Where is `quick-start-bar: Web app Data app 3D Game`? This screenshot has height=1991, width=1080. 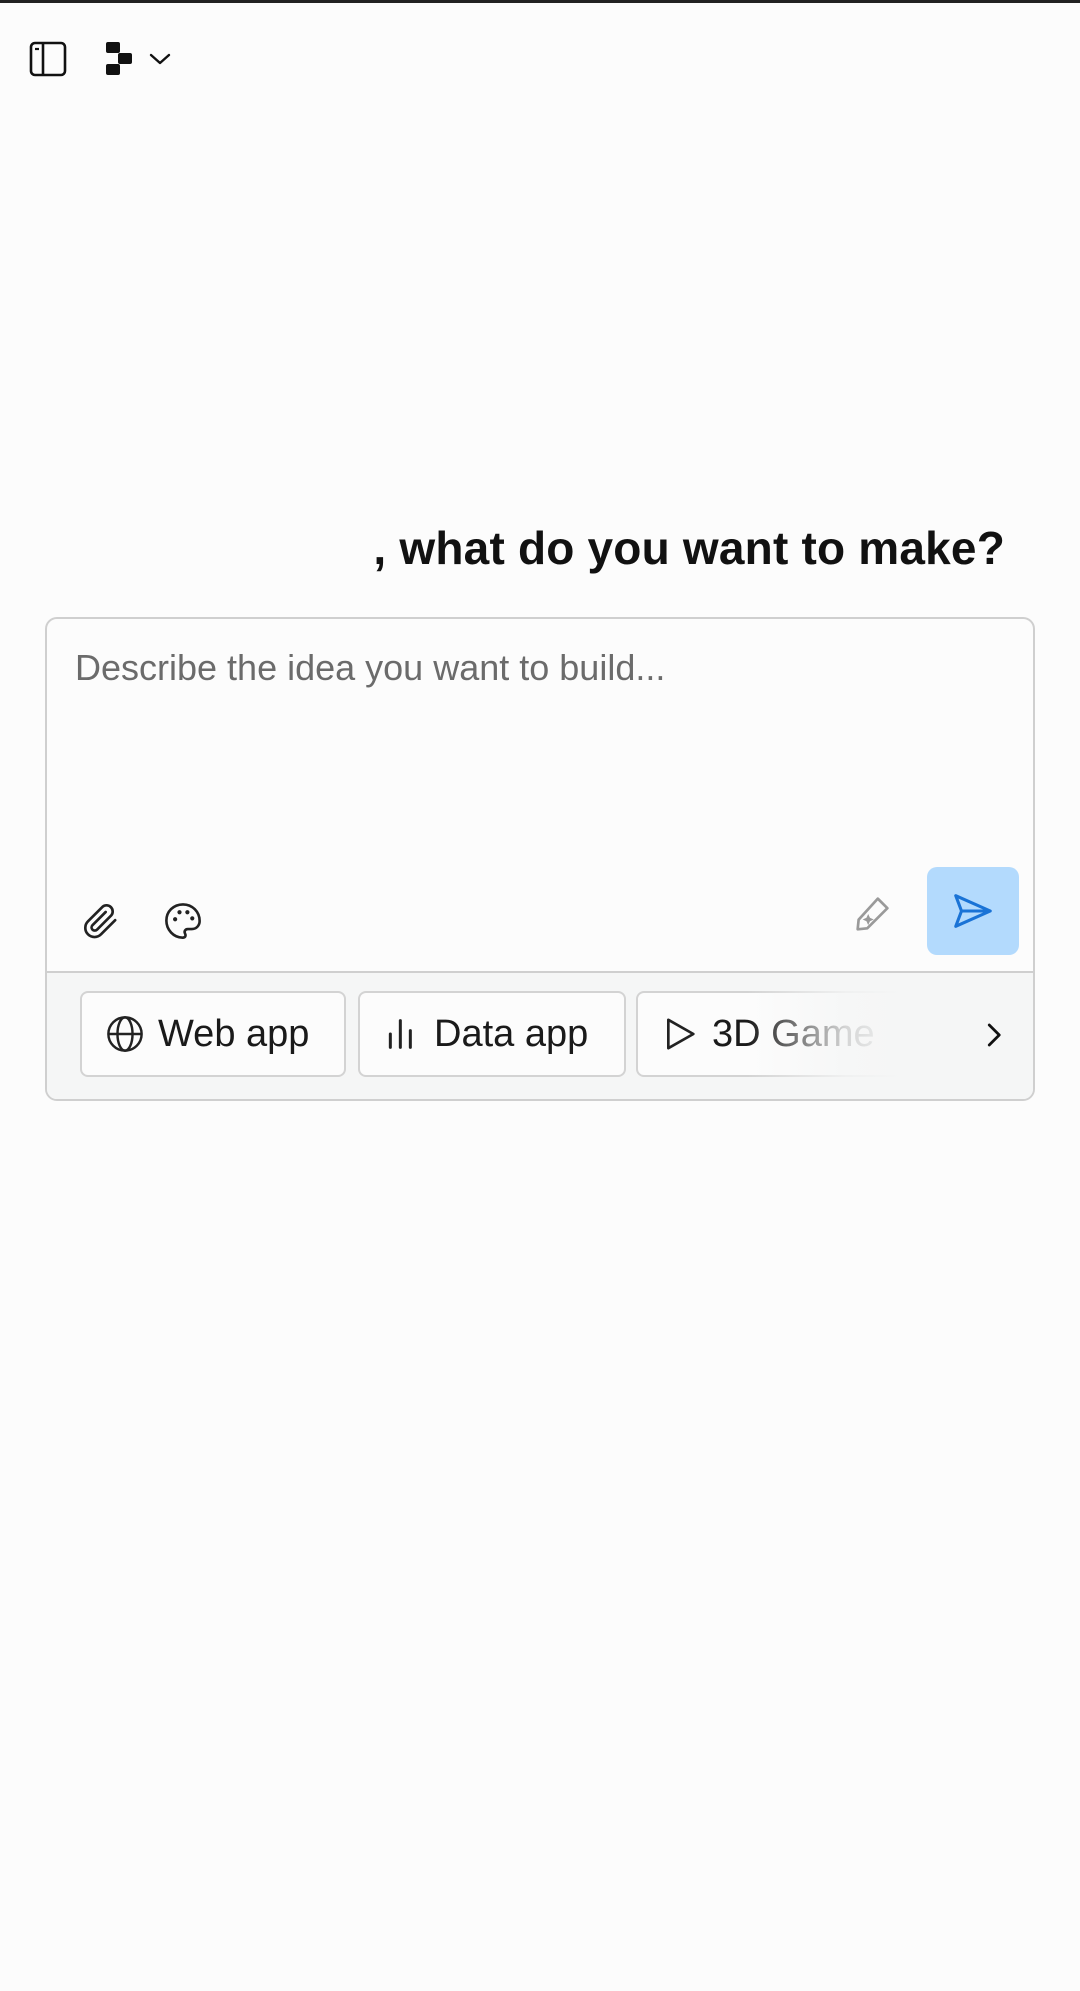 quick-start-bar: Web app Data app 3D Game is located at coordinates (540, 1035).